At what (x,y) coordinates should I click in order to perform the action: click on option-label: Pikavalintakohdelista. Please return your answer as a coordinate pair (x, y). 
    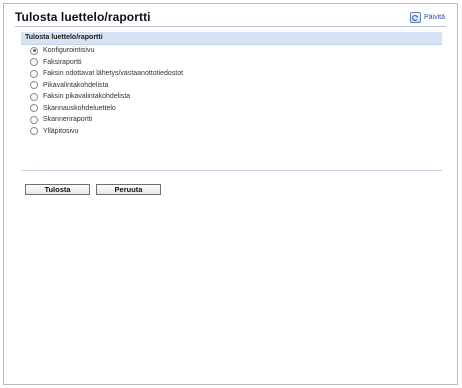
    Looking at the image, I should click on (75, 85).